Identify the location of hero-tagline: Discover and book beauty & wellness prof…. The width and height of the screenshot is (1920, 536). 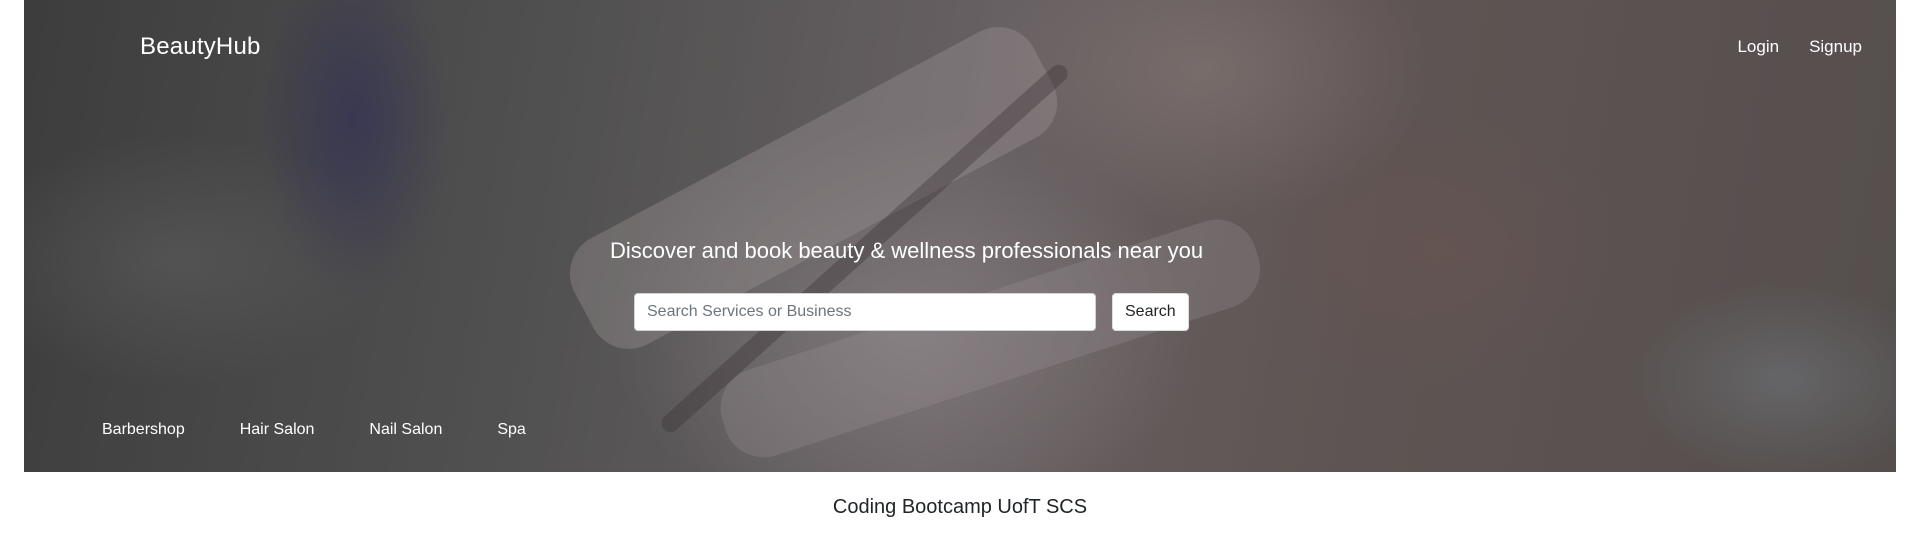
(907, 250).